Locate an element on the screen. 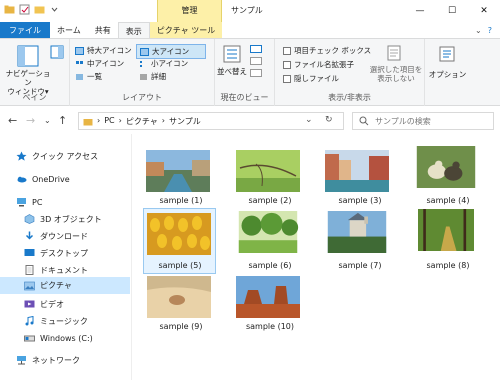 The width and height of the screenshot is (500, 380). star-icon is located at coordinates (21, 156).